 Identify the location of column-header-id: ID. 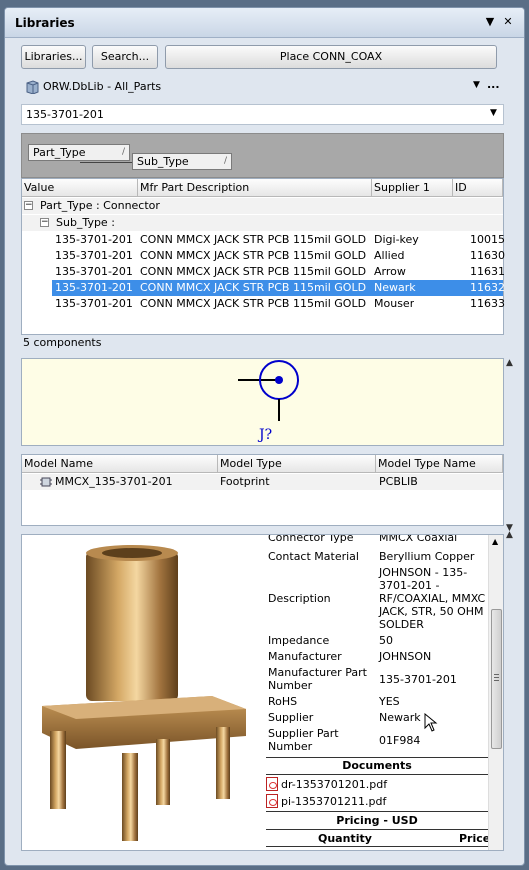
(478, 188).